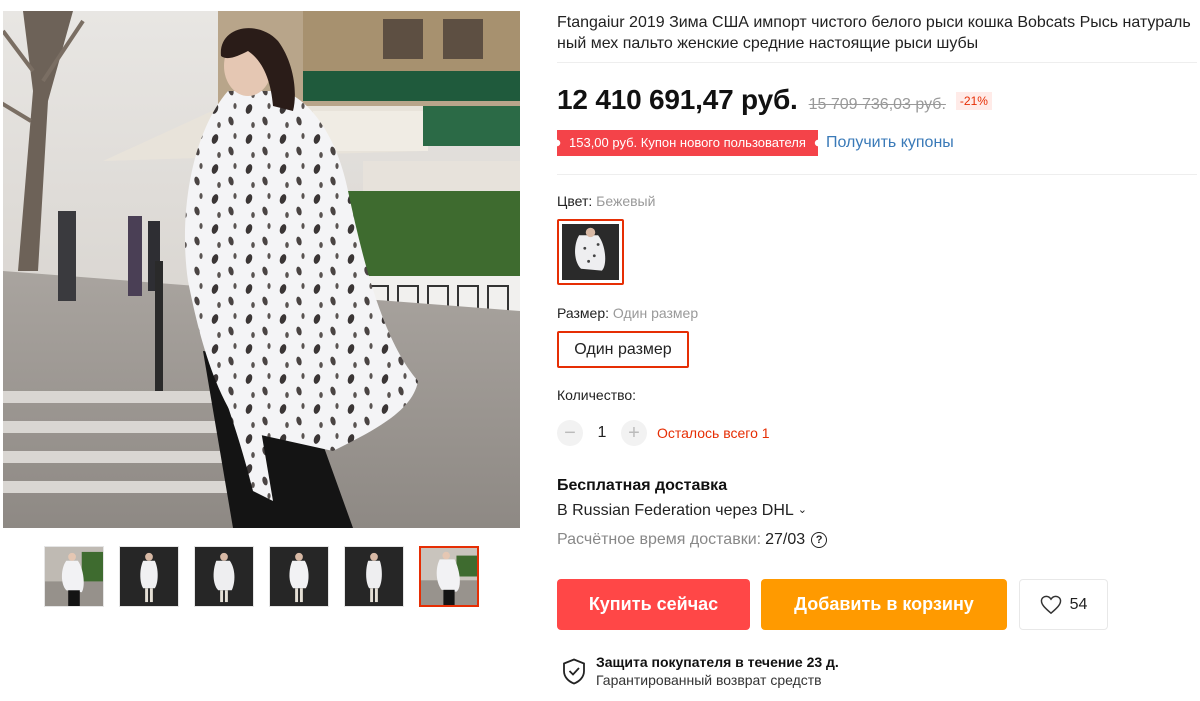 The height and width of the screenshot is (701, 1200). What do you see at coordinates (634, 433) in the screenshot?
I see `quantity-increase-button: +` at bounding box center [634, 433].